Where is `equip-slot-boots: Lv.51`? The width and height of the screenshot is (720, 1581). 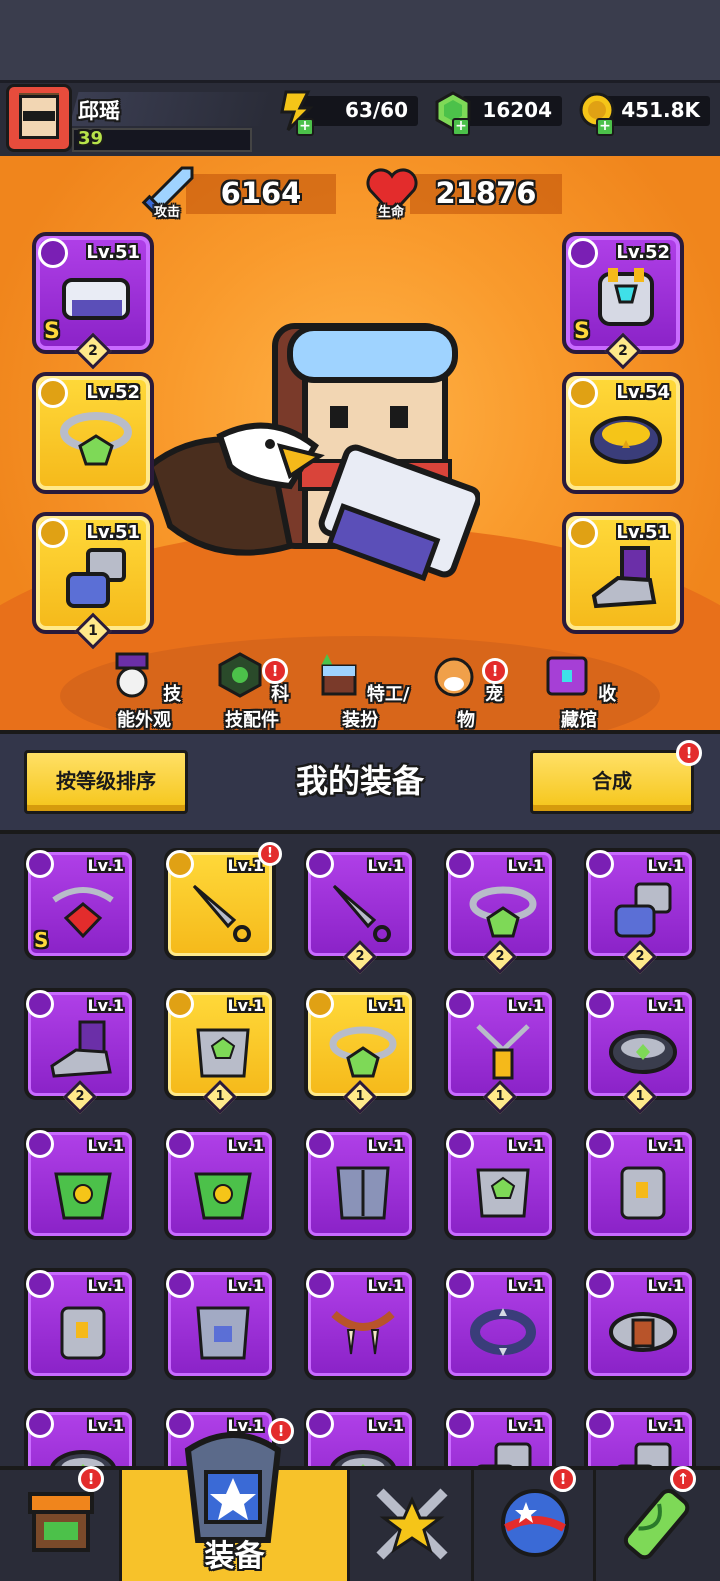
equip-slot-boots: Lv.51 is located at coordinates (623, 573).